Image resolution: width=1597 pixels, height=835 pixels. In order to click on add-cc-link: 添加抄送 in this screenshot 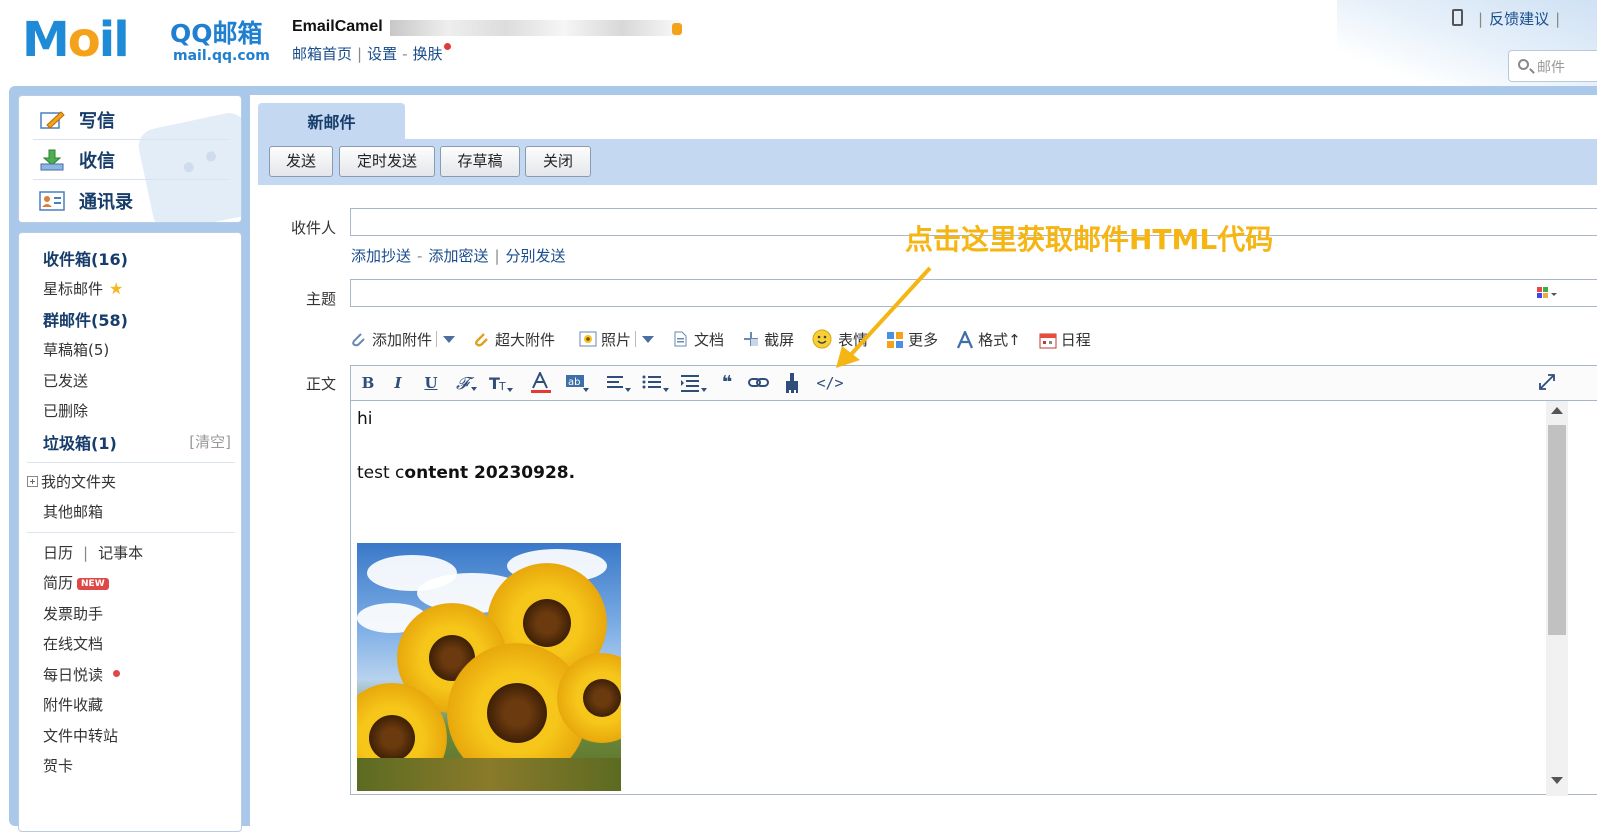, I will do `click(381, 256)`.